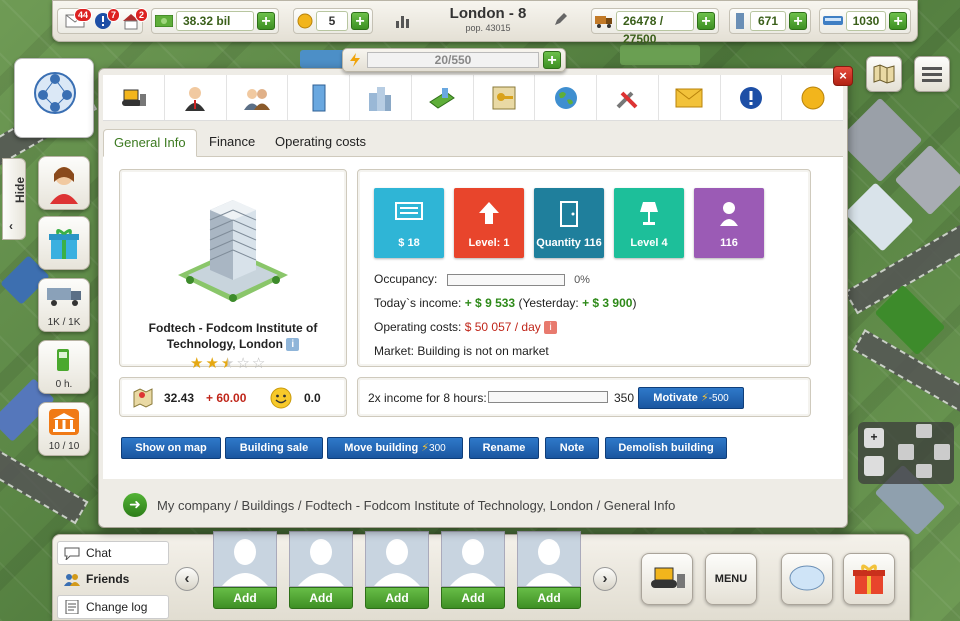  What do you see at coordinates (381, 97) in the screenshot?
I see `icon-tab-city` at bounding box center [381, 97].